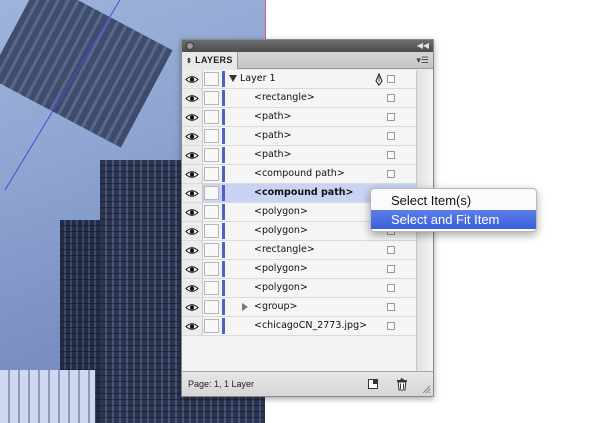  What do you see at coordinates (423, 46) in the screenshot?
I see `collapse-panel-icon: ◀◀` at bounding box center [423, 46].